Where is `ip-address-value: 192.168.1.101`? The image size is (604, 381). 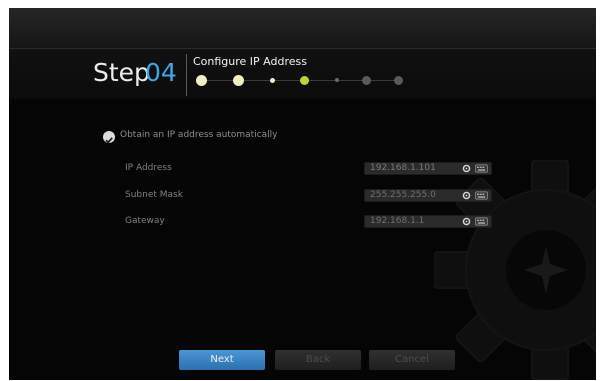
ip-address-value: 192.168.1.101 is located at coordinates (403, 168).